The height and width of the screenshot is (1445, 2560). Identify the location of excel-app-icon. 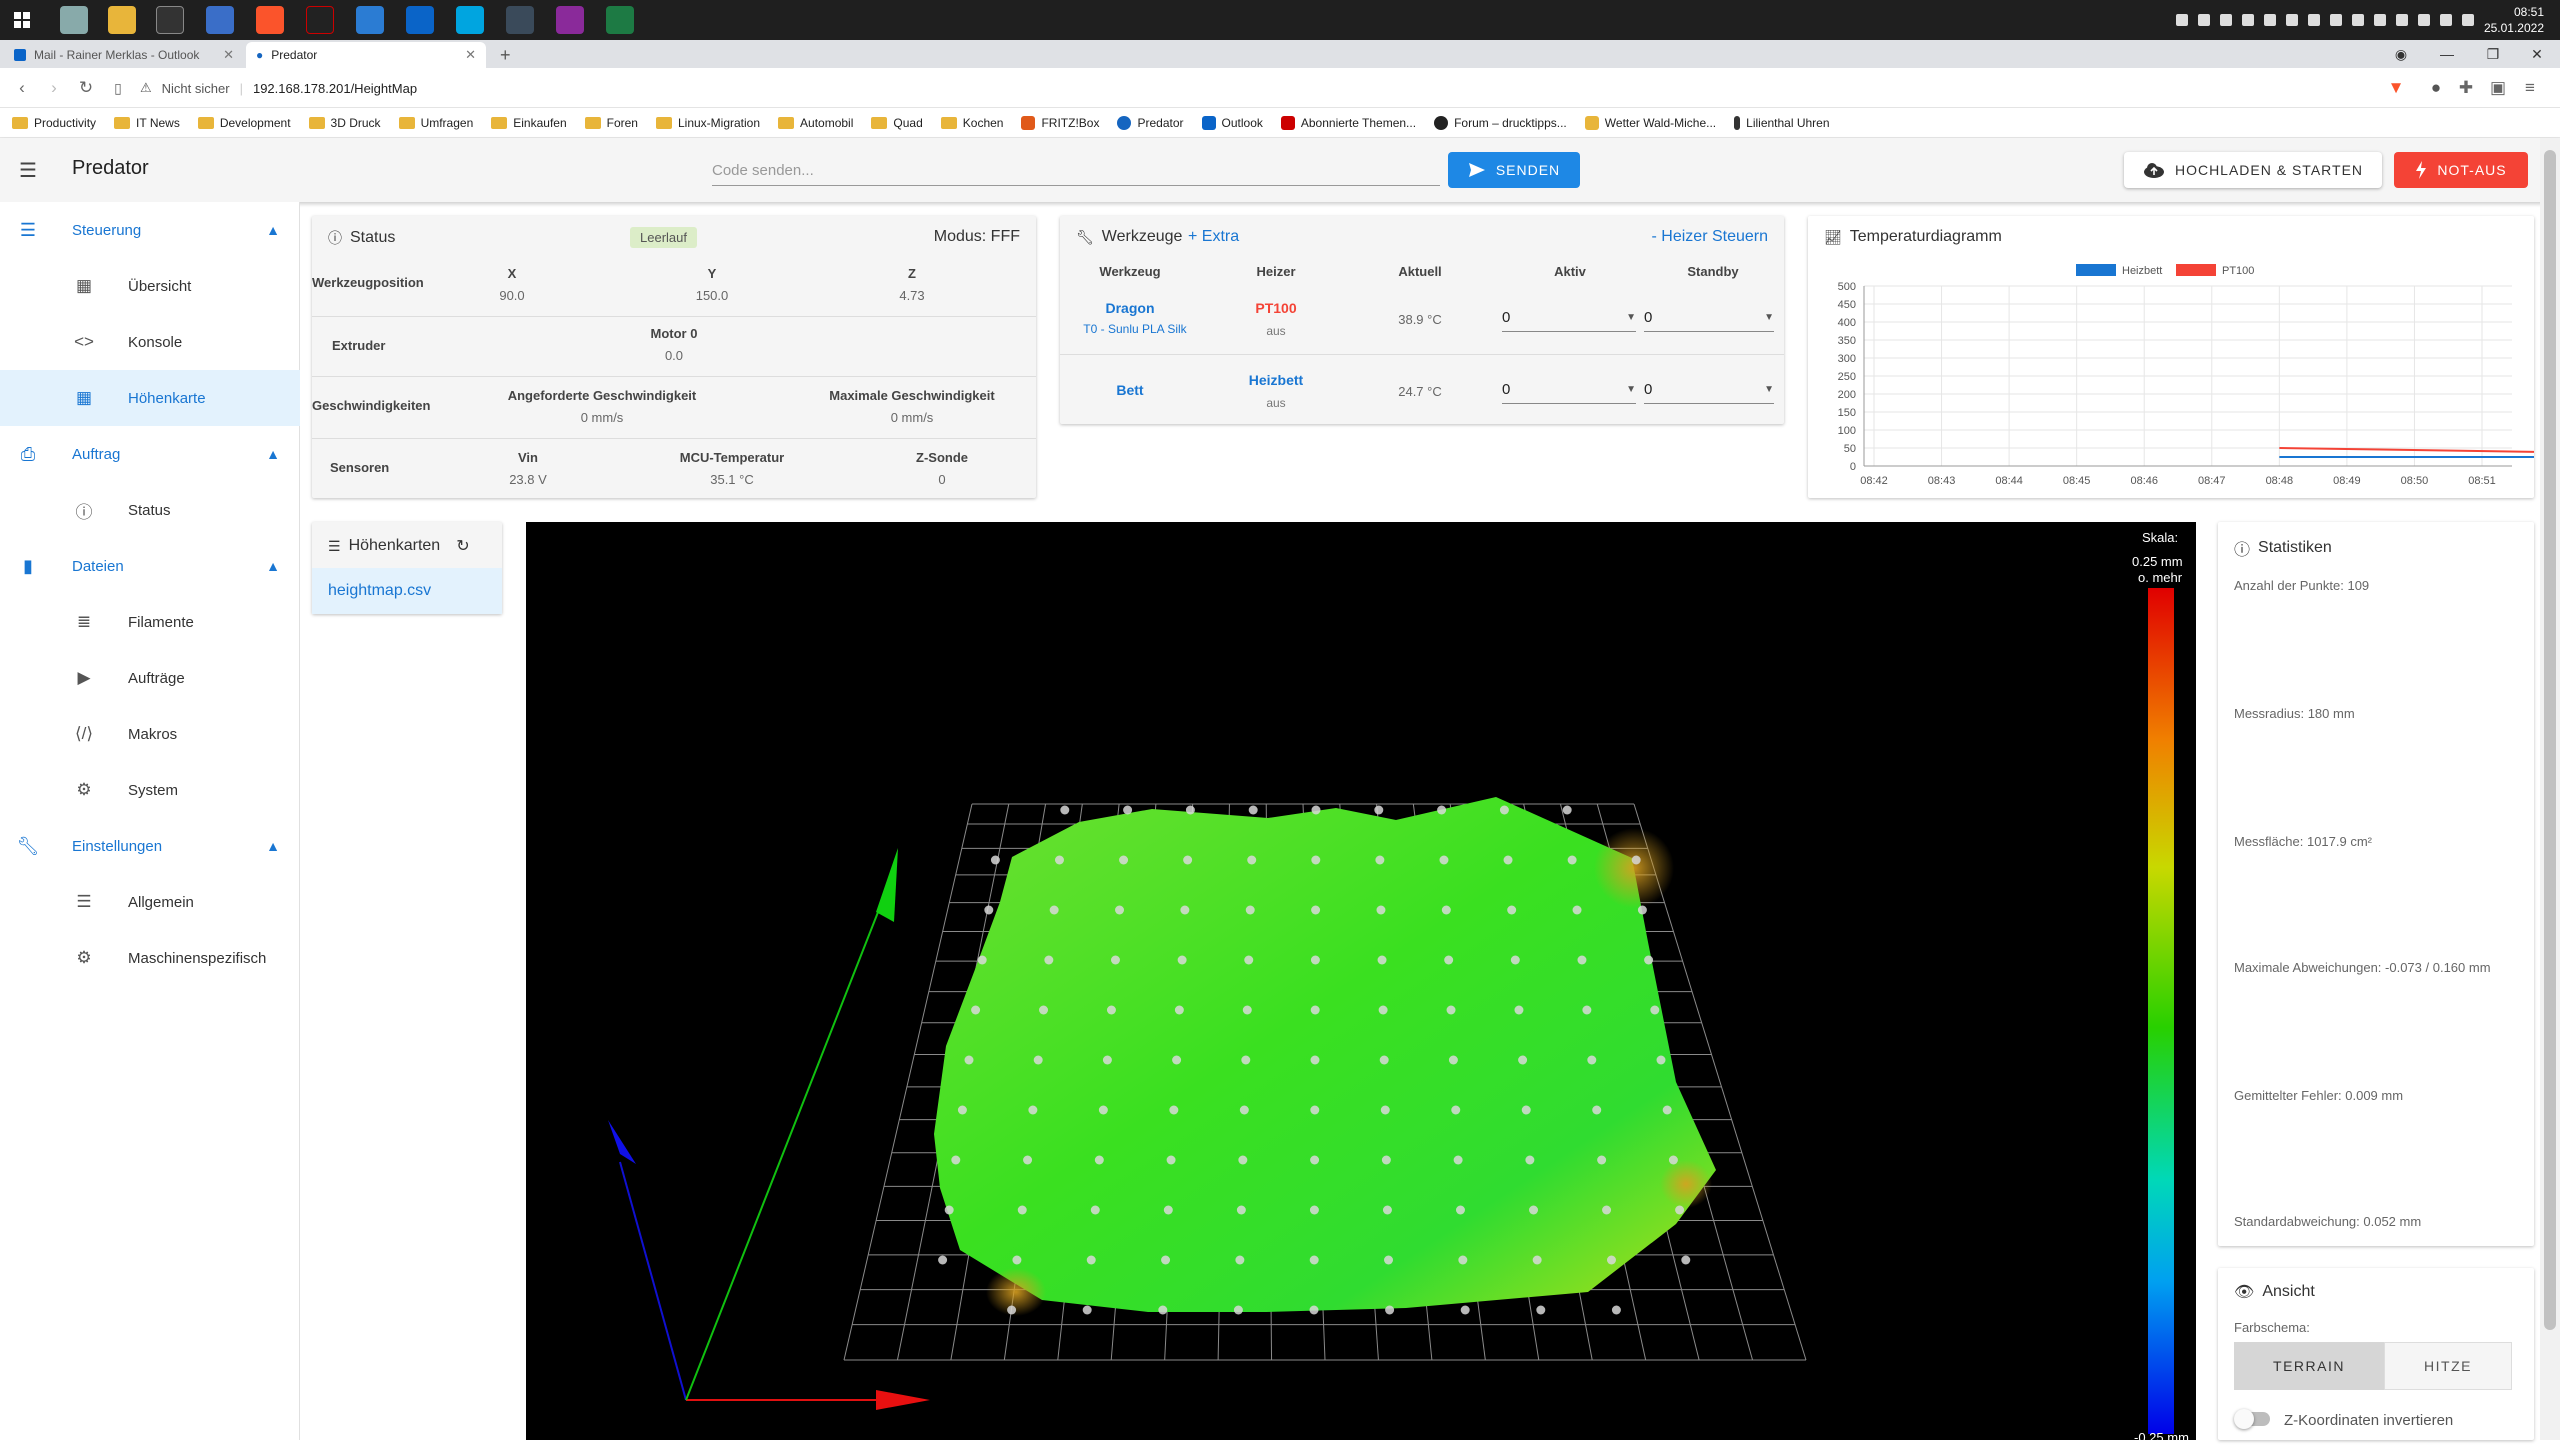
(620, 20).